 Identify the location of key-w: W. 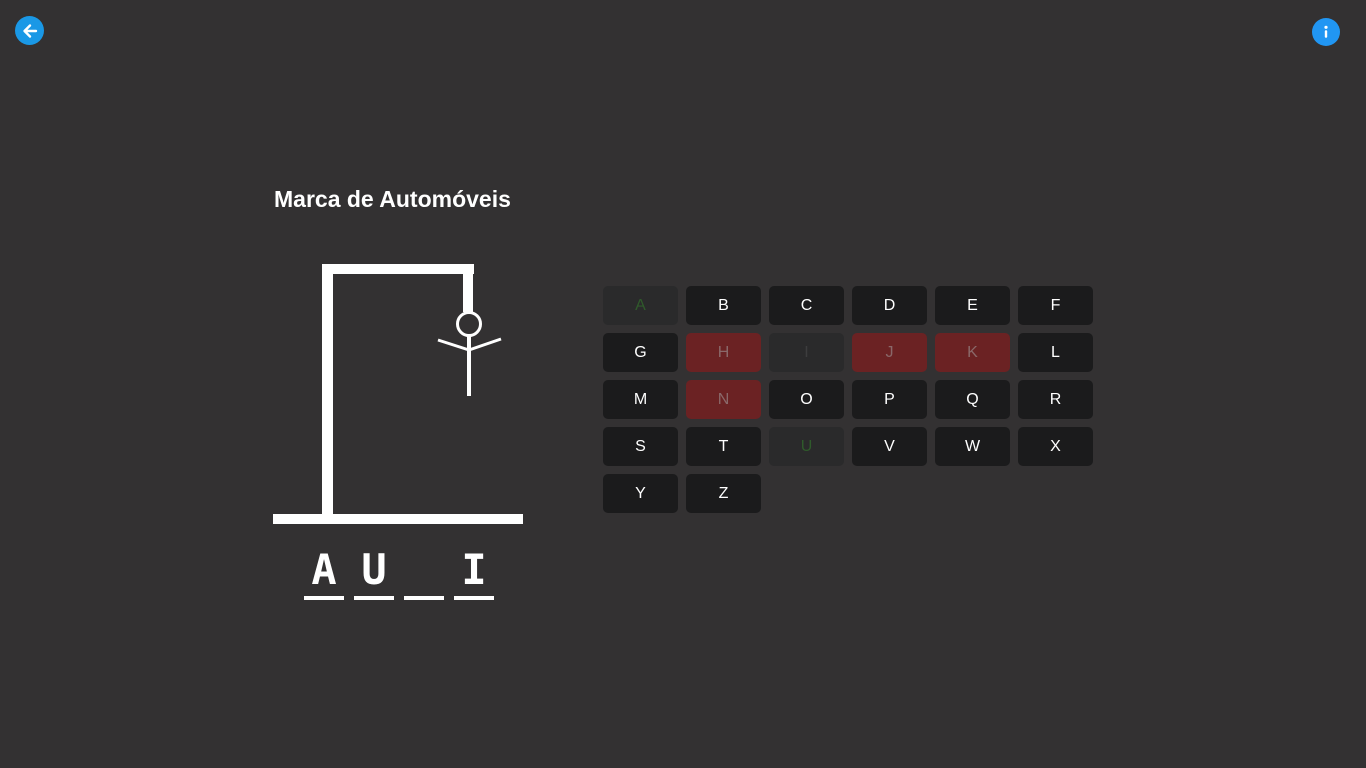
(972, 446).